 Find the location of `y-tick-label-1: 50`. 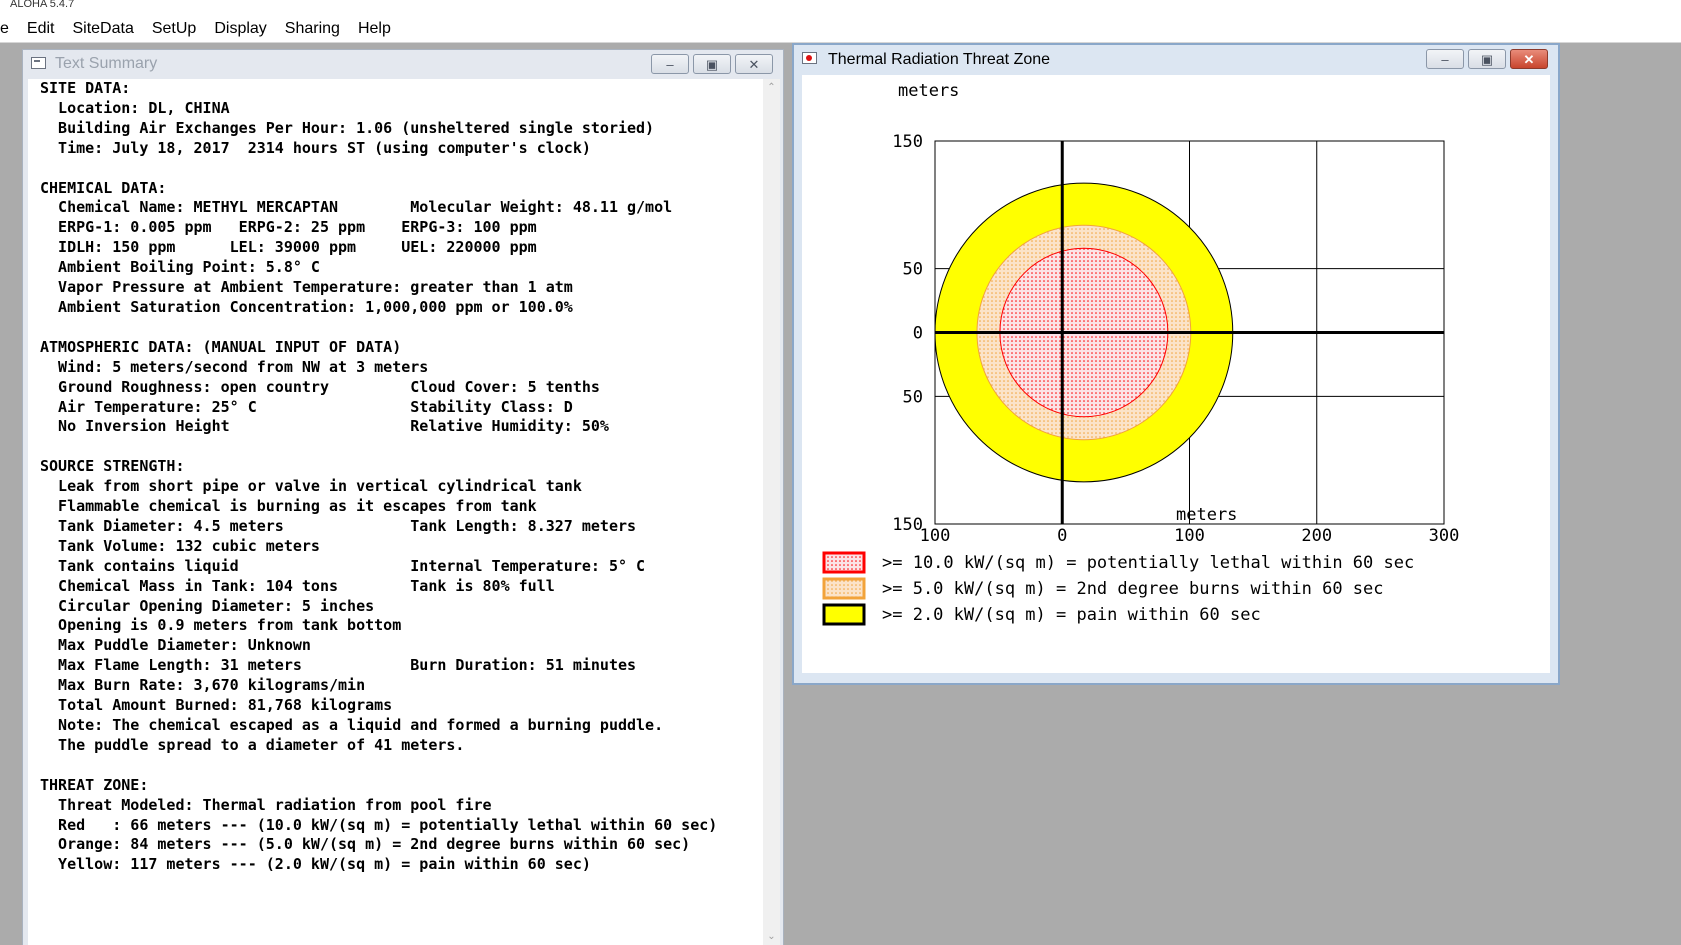

y-tick-label-1: 50 is located at coordinates (913, 270).